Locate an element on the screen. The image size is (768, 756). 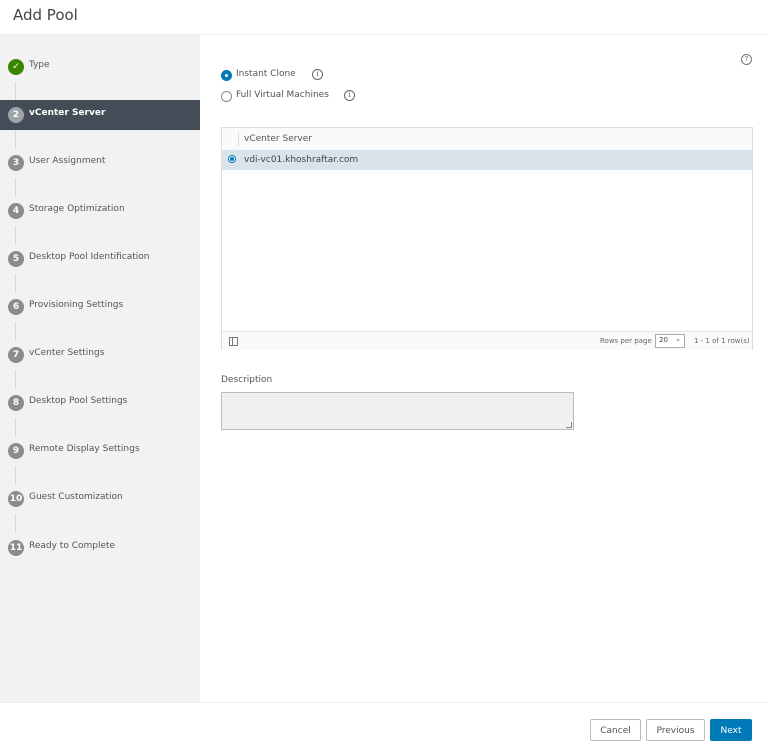
step-number-badge: 3 is located at coordinates (16, 163).